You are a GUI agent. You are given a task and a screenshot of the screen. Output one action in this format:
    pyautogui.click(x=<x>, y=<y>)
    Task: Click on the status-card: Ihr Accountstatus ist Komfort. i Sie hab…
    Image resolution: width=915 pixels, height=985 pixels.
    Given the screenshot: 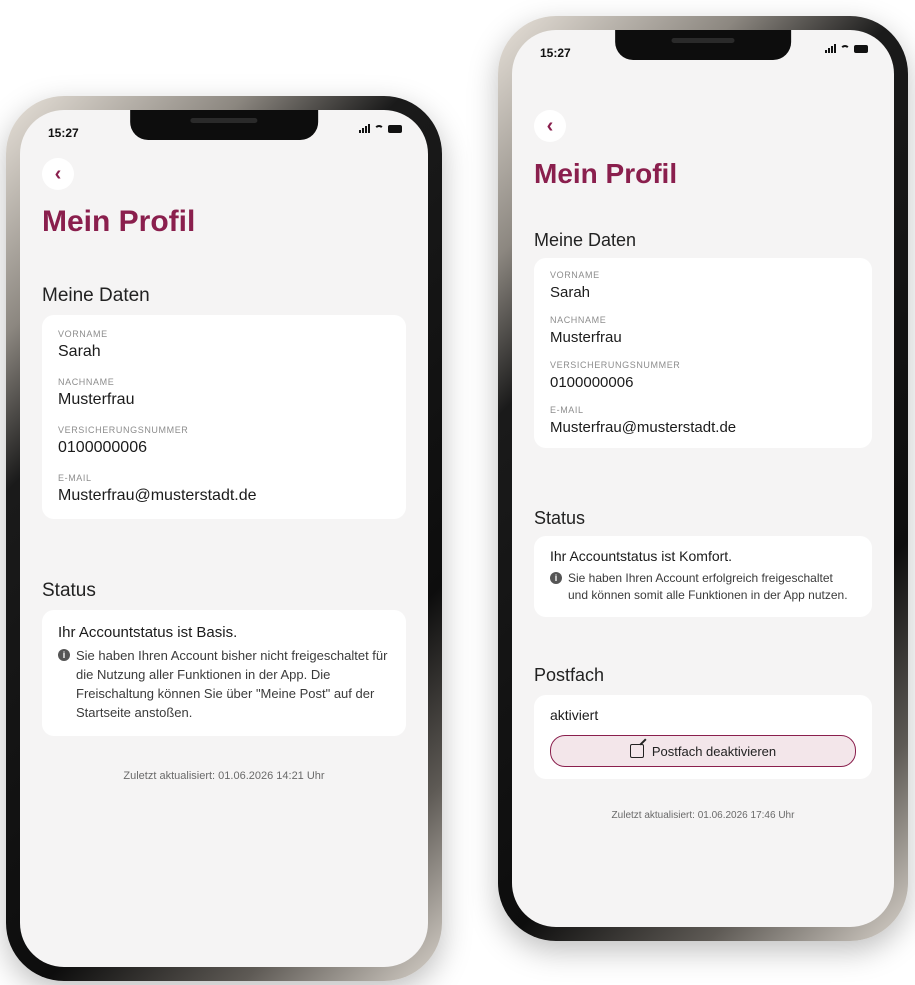 What is the action you would take?
    pyautogui.click(x=703, y=576)
    